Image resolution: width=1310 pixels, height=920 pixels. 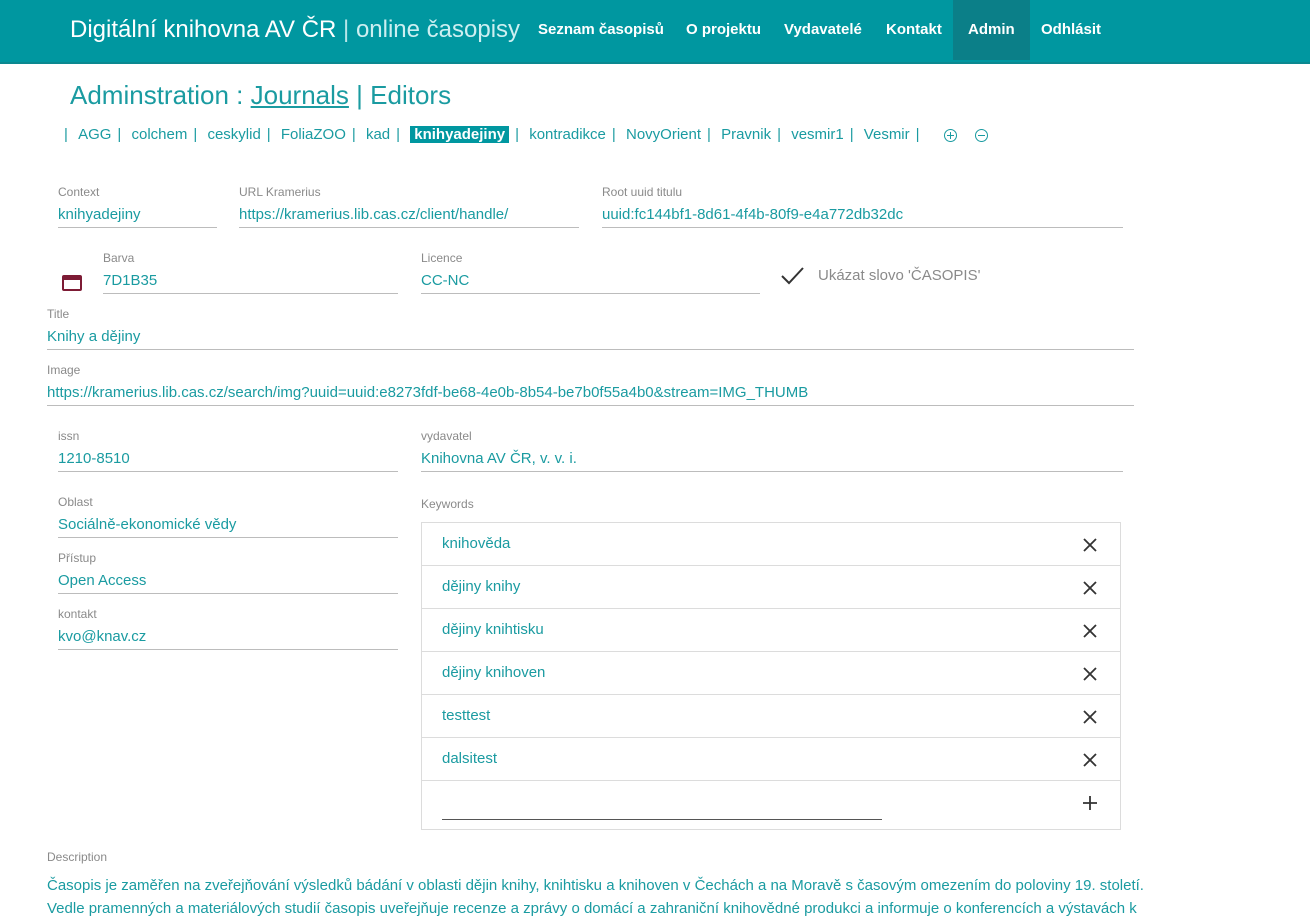 What do you see at coordinates (642, 192) in the screenshot?
I see `root-uuid-label: Root uuid titulu` at bounding box center [642, 192].